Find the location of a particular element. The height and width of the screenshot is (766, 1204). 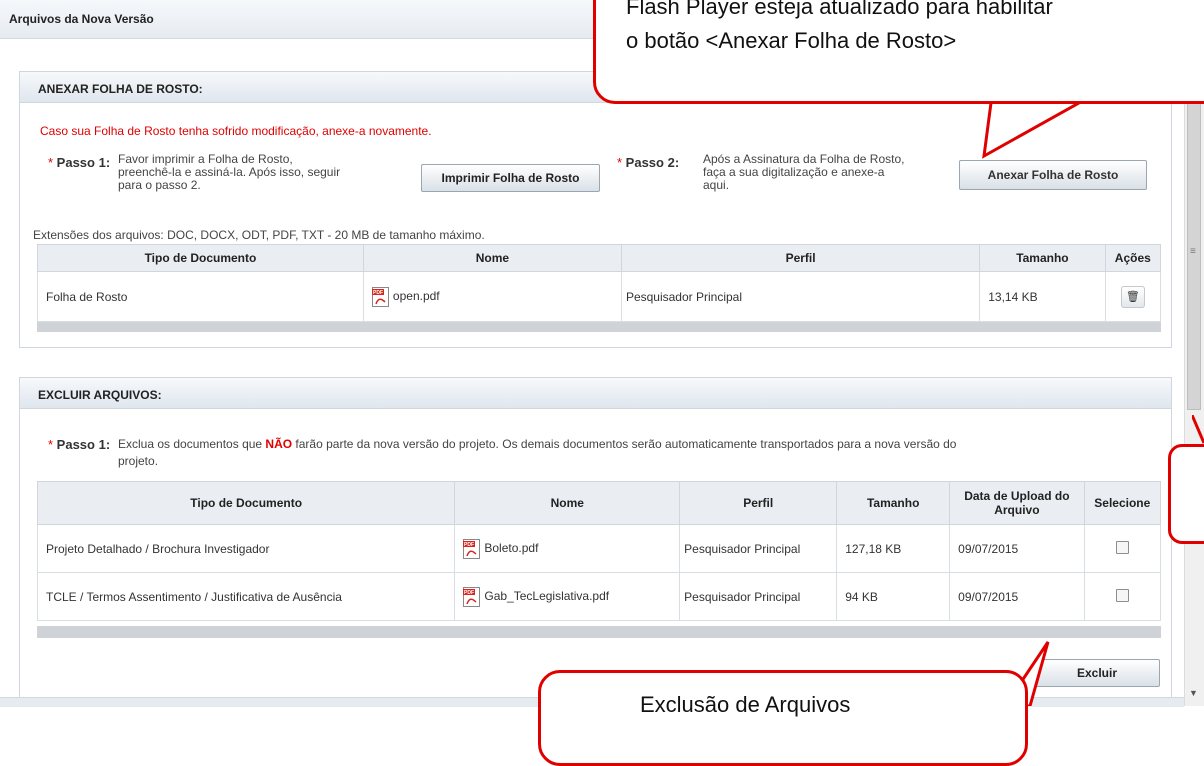

scrollbar-grip-icon: ≡ is located at coordinates (1193, 251).